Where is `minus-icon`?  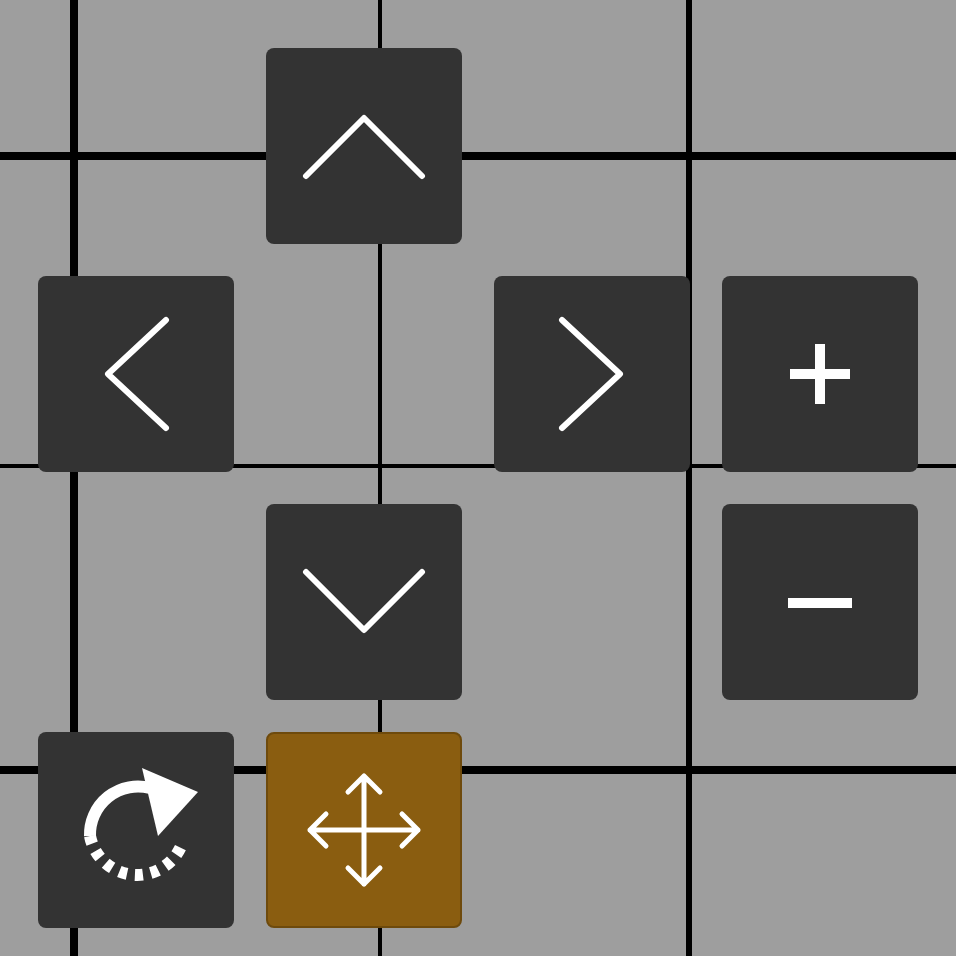
minus-icon is located at coordinates (820, 602).